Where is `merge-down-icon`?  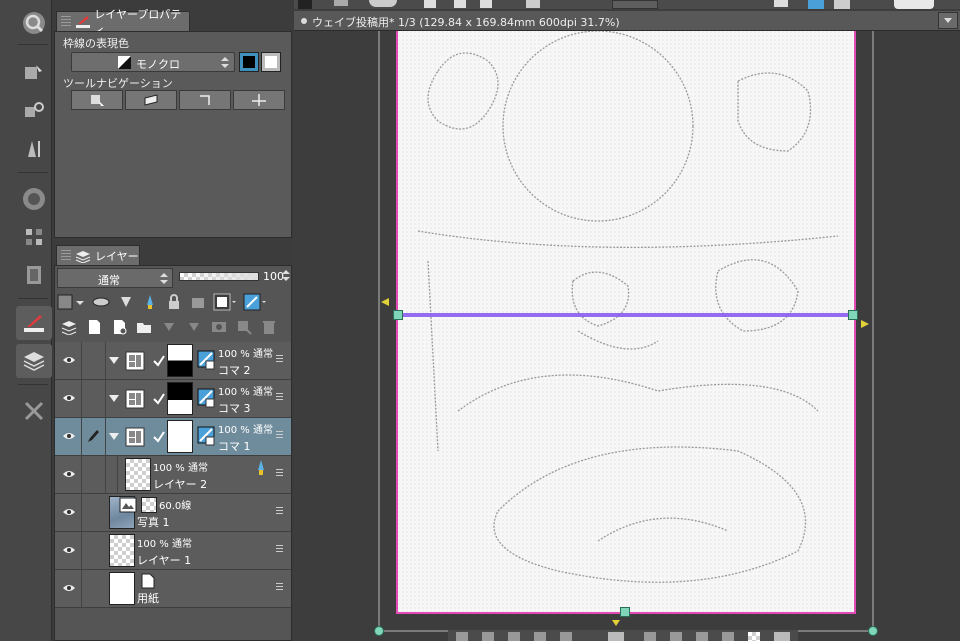
merge-down-icon is located at coordinates (194, 327).